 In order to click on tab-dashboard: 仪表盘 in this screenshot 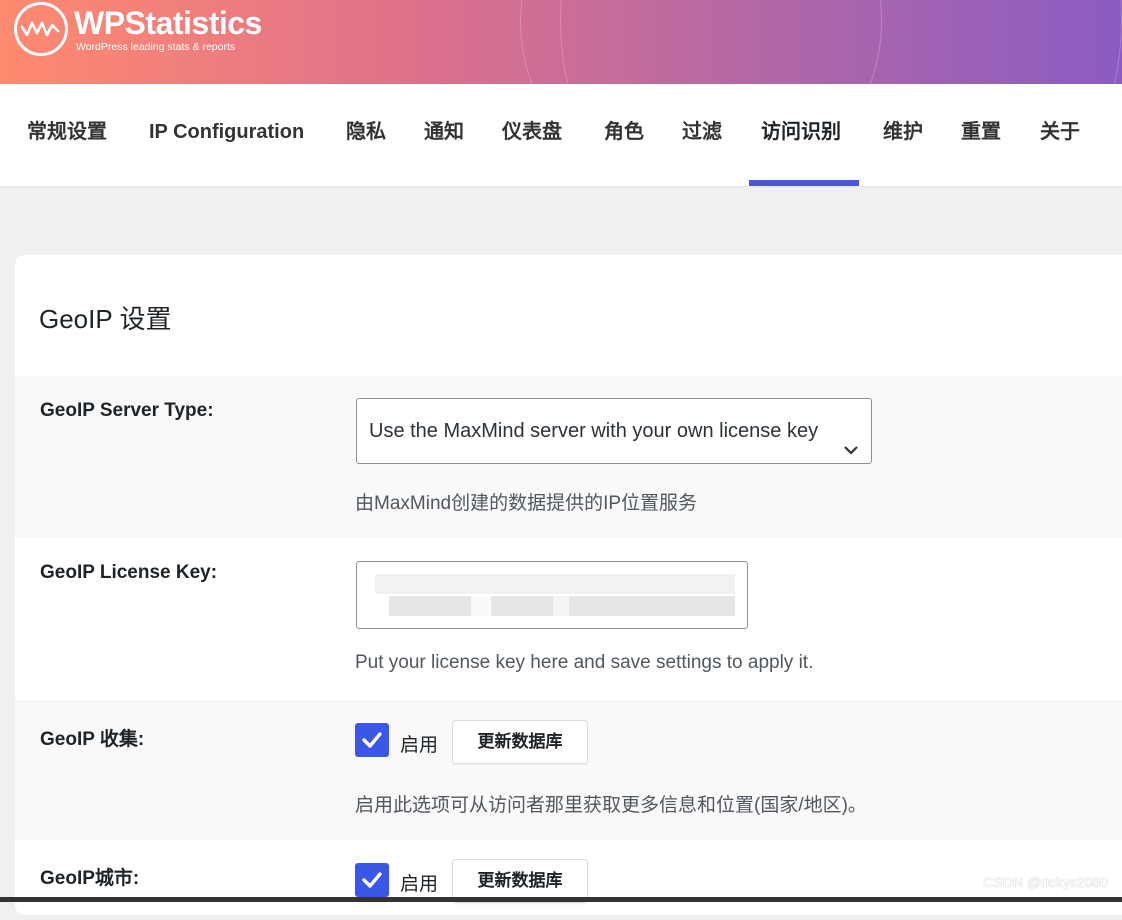, I will do `click(532, 135)`.